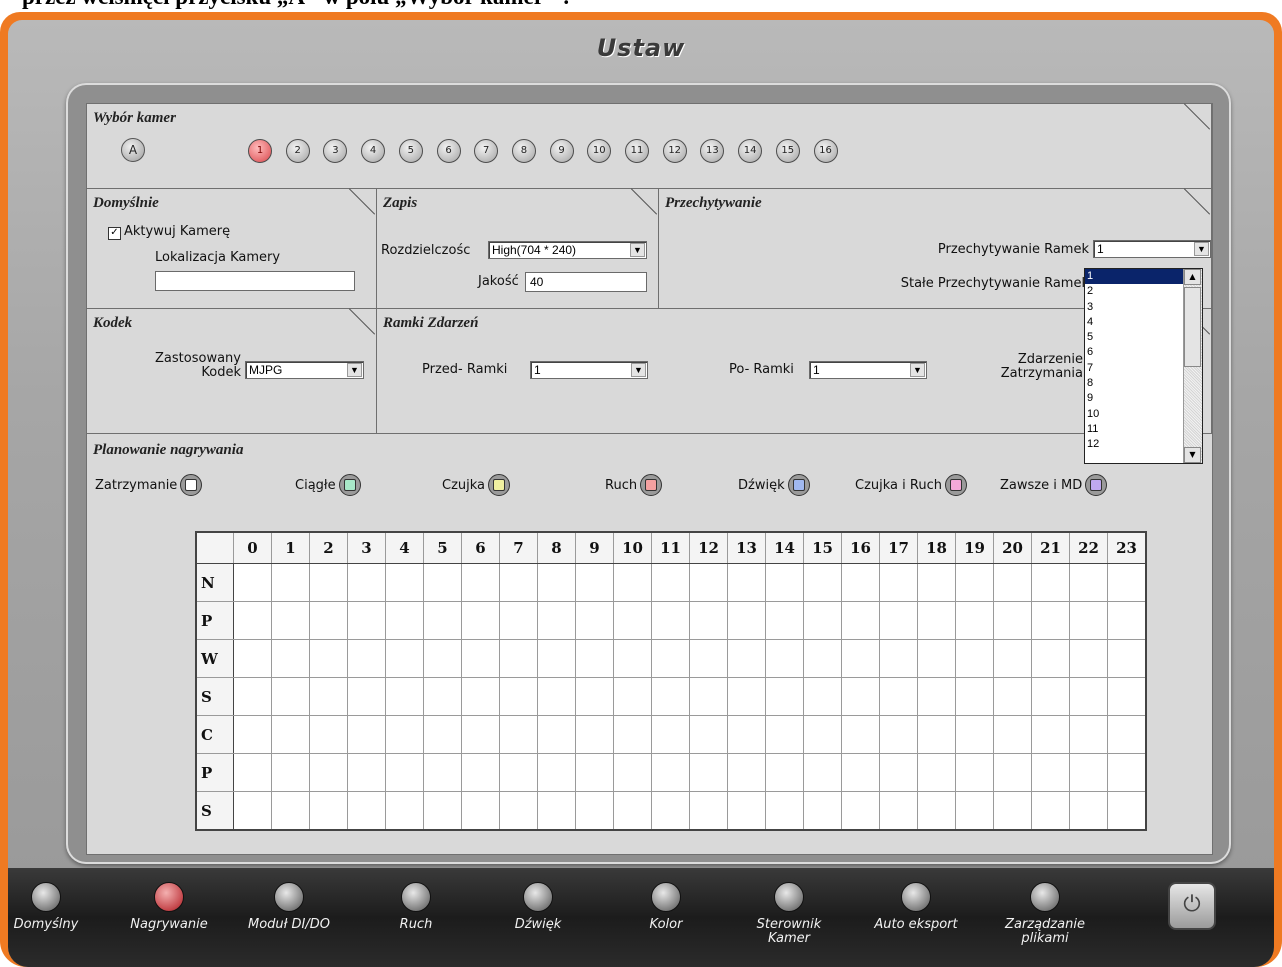 The image size is (1282, 967). What do you see at coordinates (1152, 249) in the screenshot?
I see `frame-capture-select: 1 ▼` at bounding box center [1152, 249].